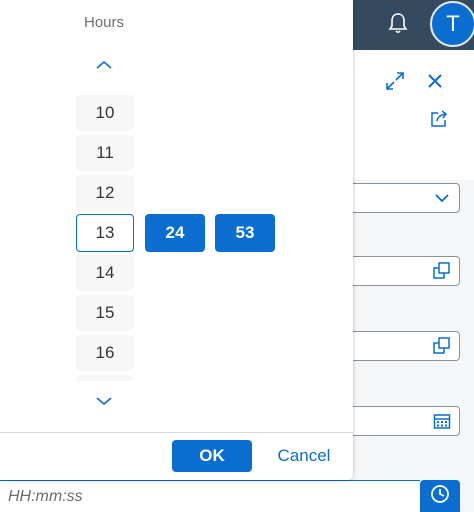  I want to click on hours-down-button, so click(104, 402).